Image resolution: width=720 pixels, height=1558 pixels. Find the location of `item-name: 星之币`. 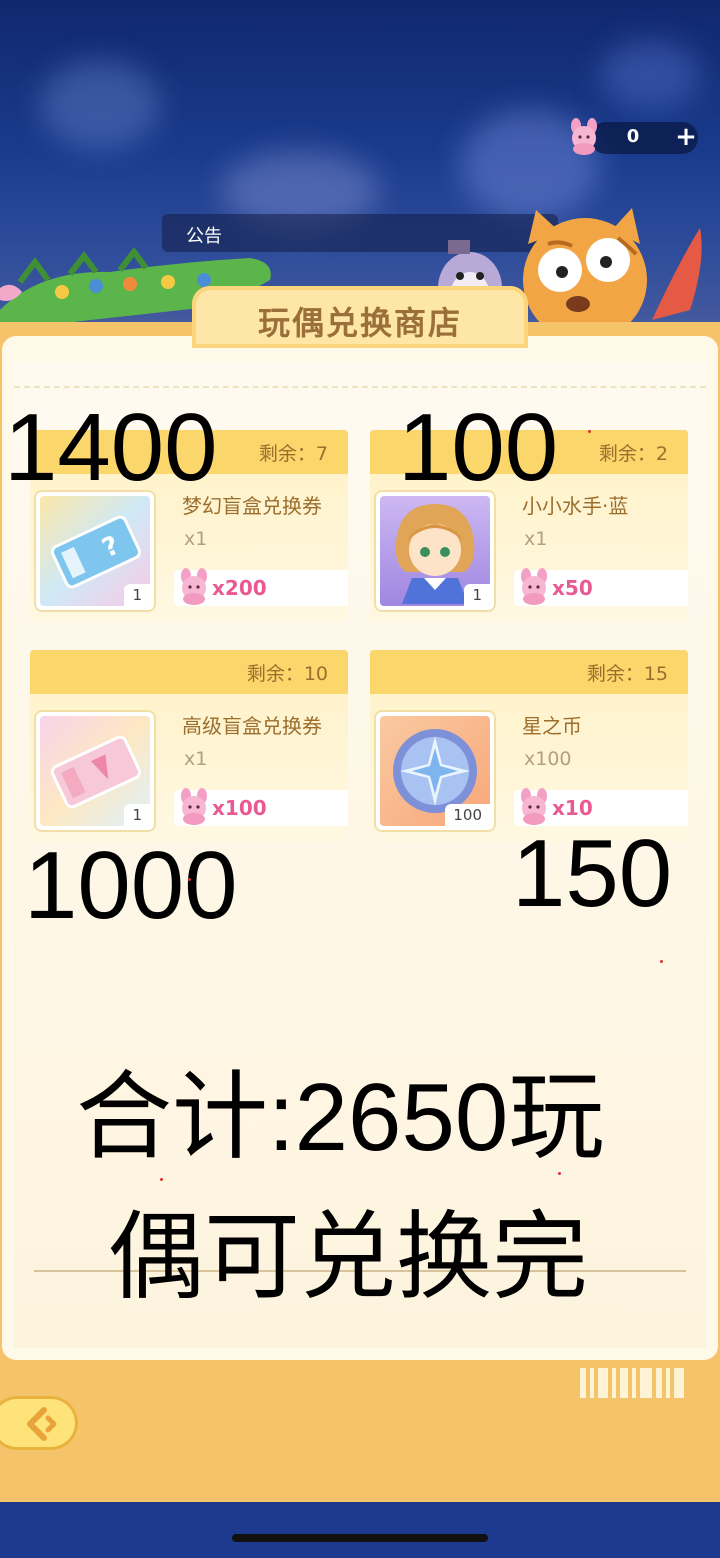

item-name: 星之币 is located at coordinates (552, 726).